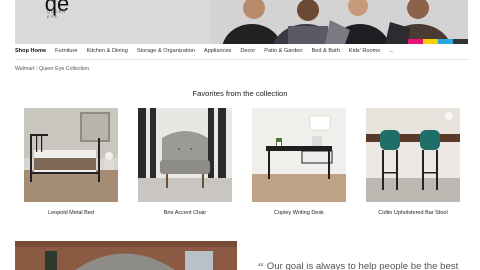 The height and width of the screenshot is (270, 480). I want to click on product-name: Brie Accent Chair, so click(185, 213).